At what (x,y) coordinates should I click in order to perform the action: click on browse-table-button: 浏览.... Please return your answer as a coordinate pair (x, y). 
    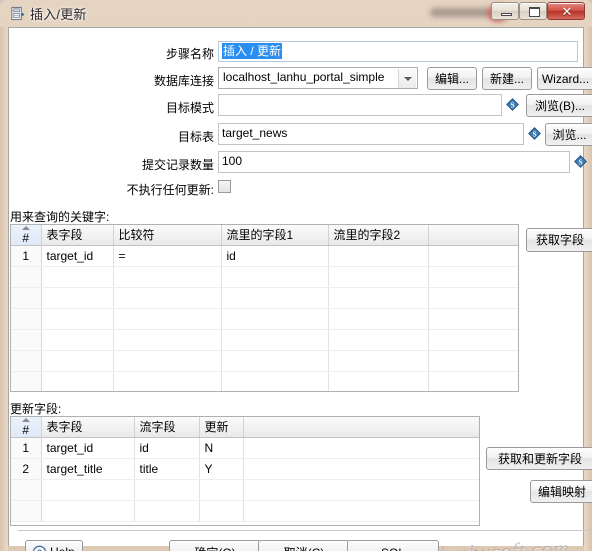
    Looking at the image, I should click on (568, 134).